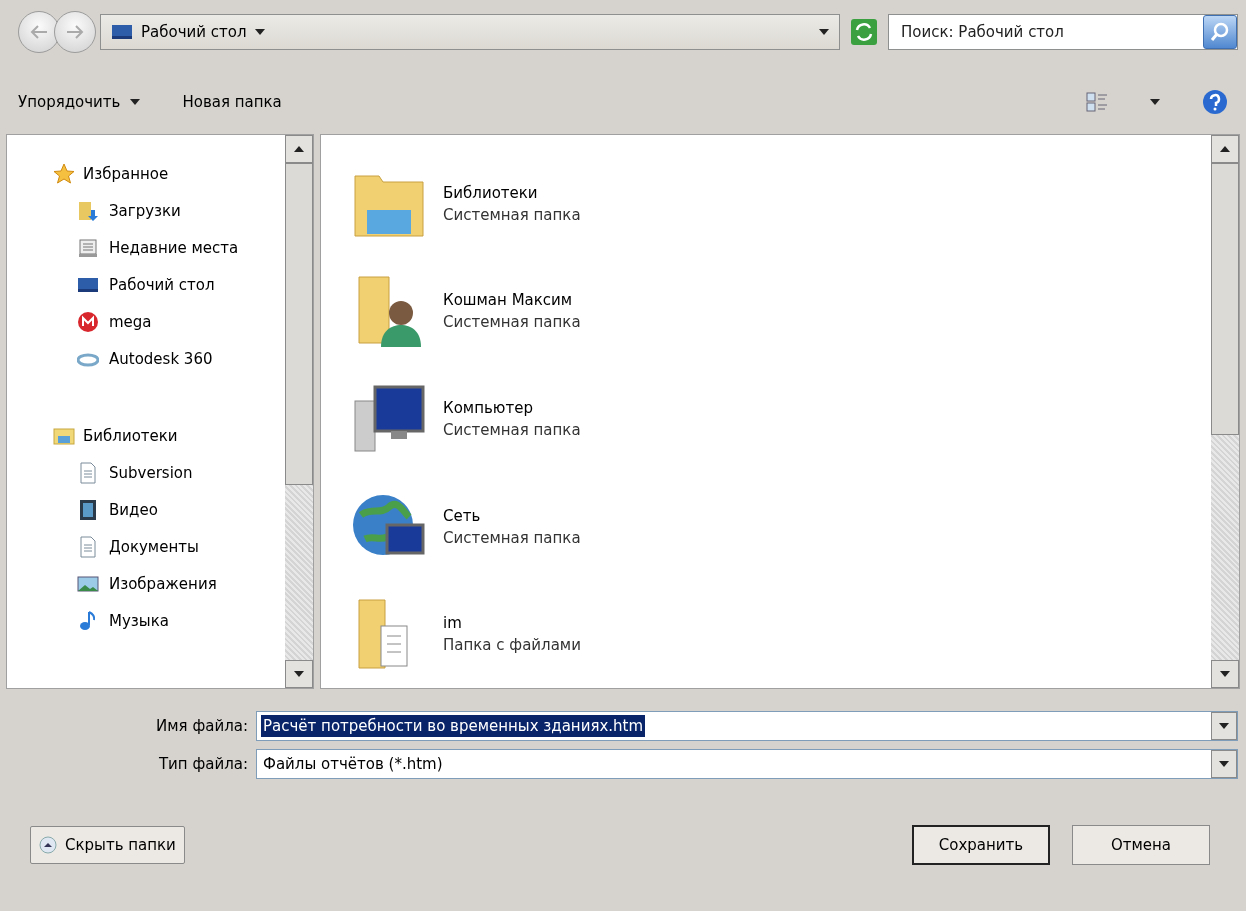 The image size is (1246, 911). What do you see at coordinates (203, 764) in the screenshot?
I see `filetype-label: Тип файла:` at bounding box center [203, 764].